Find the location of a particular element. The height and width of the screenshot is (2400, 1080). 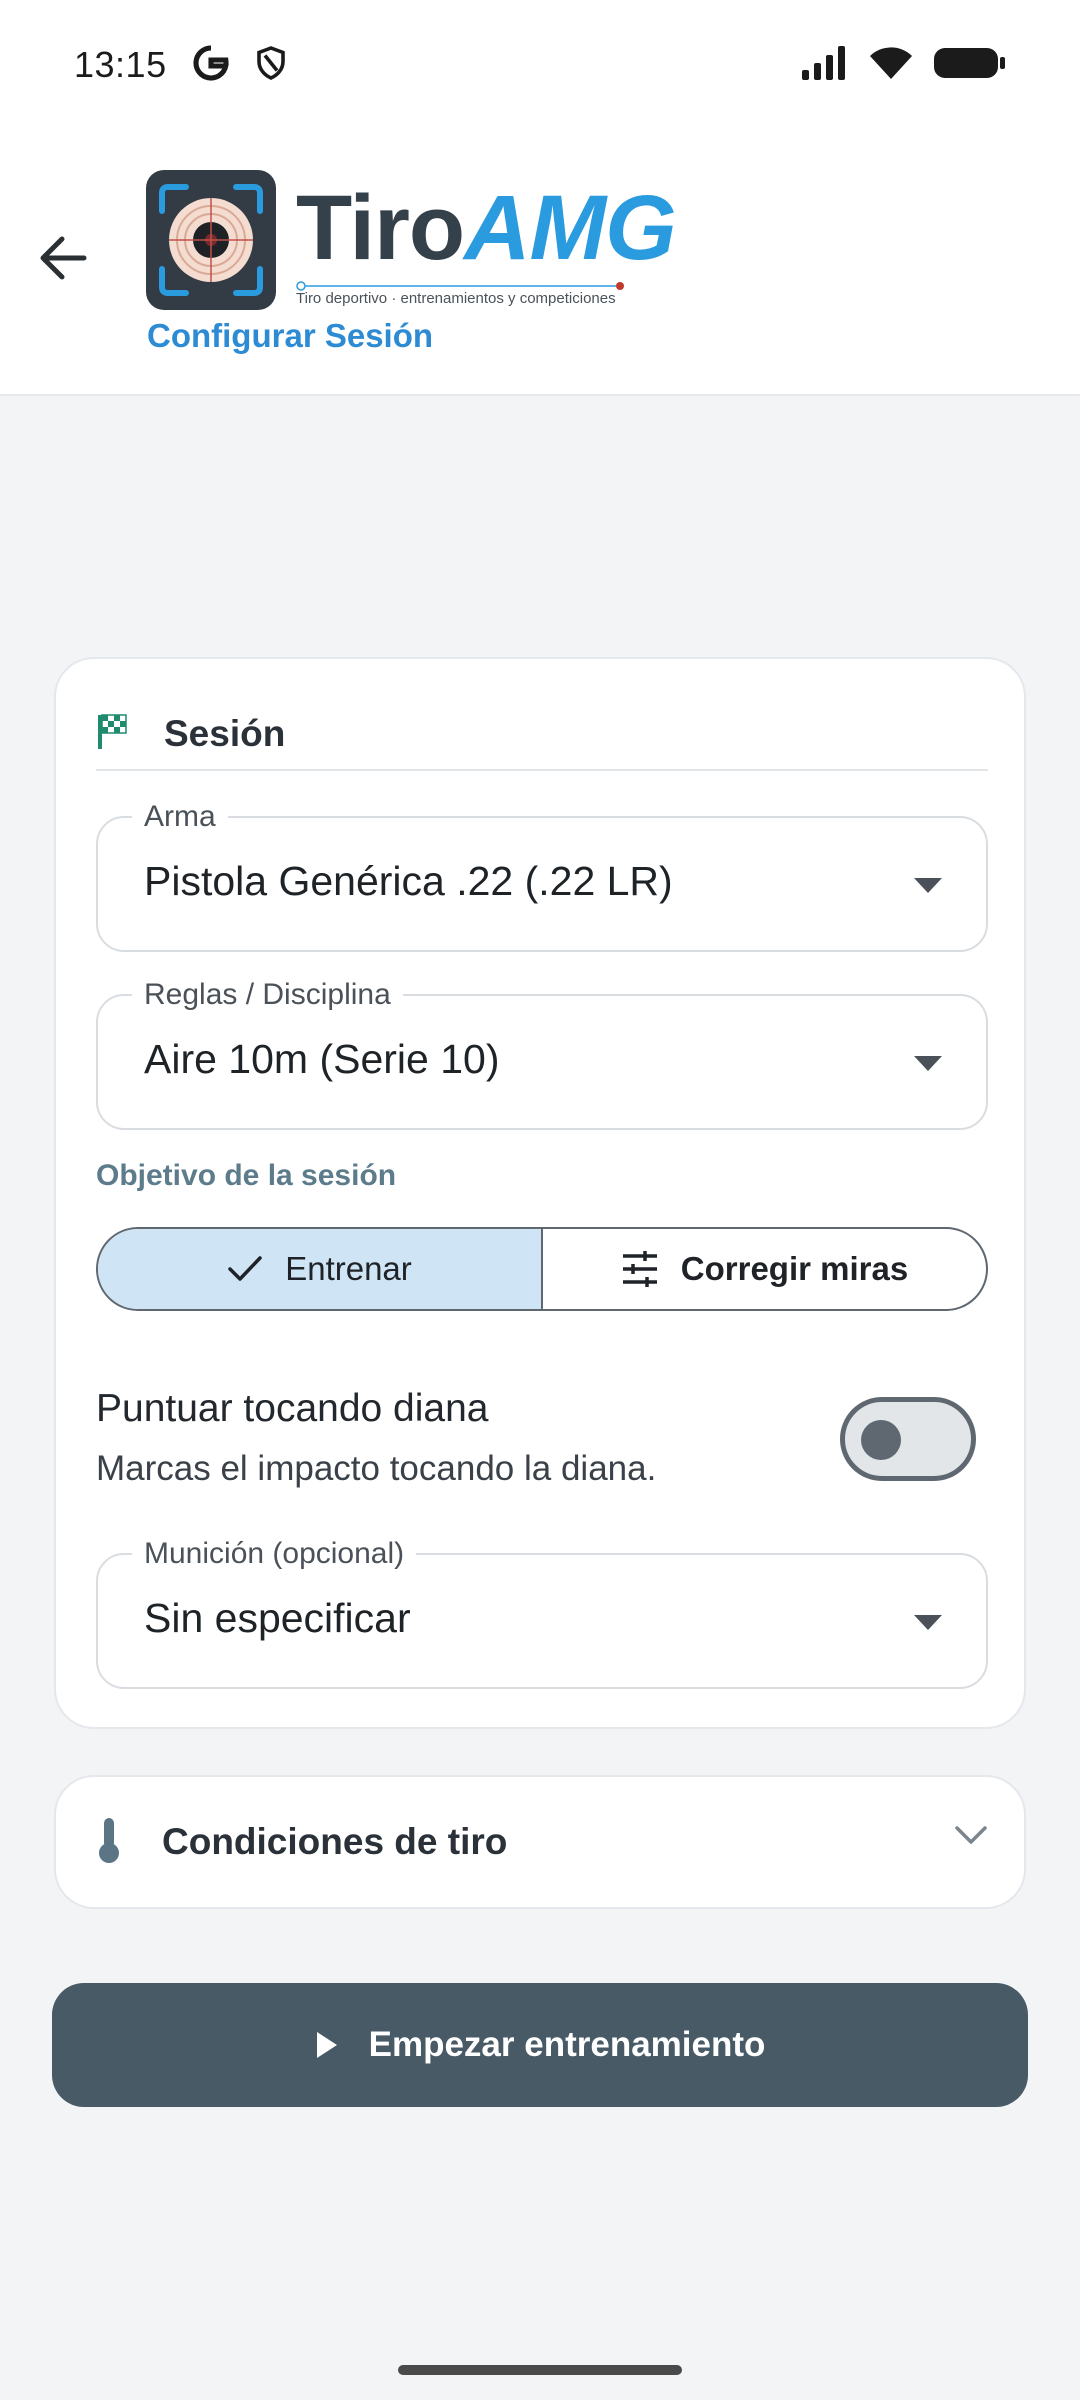

objective-option-sights: Corregir miras is located at coordinates (764, 1269).